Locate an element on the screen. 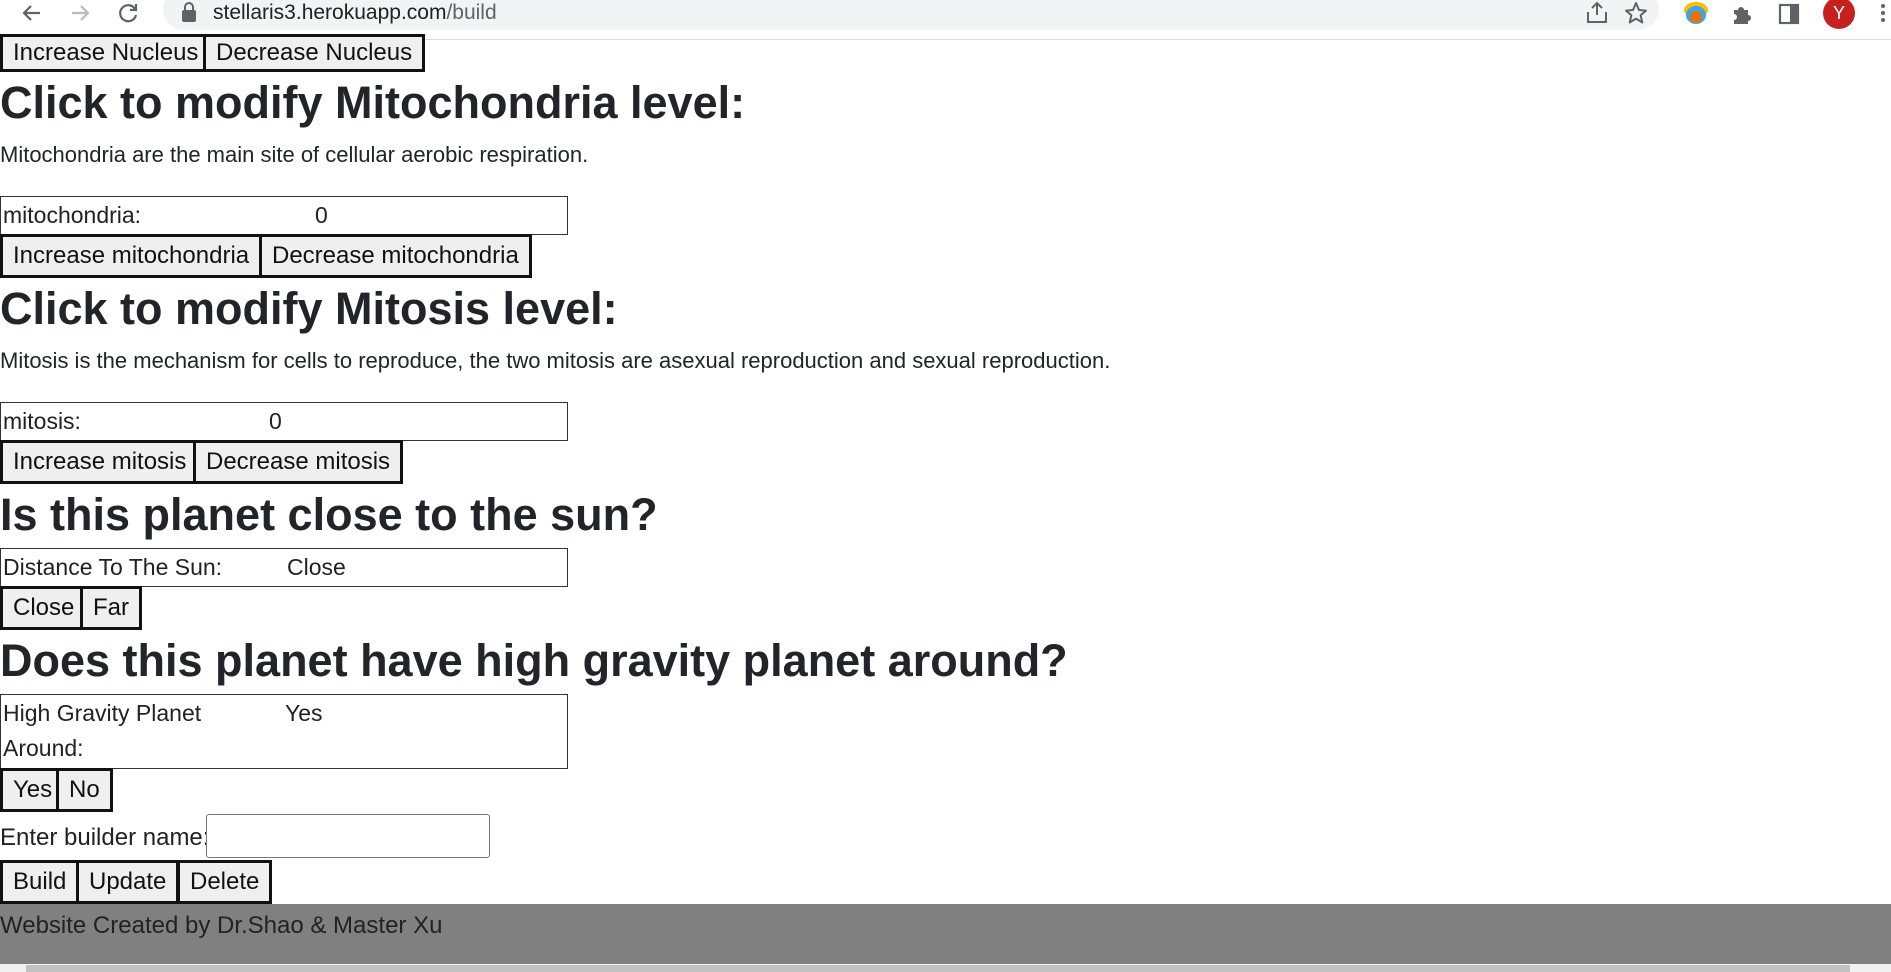 This screenshot has width=1891, height=972. gravity-stat-box: High Gravity Planet Around: Yes is located at coordinates (284, 731).